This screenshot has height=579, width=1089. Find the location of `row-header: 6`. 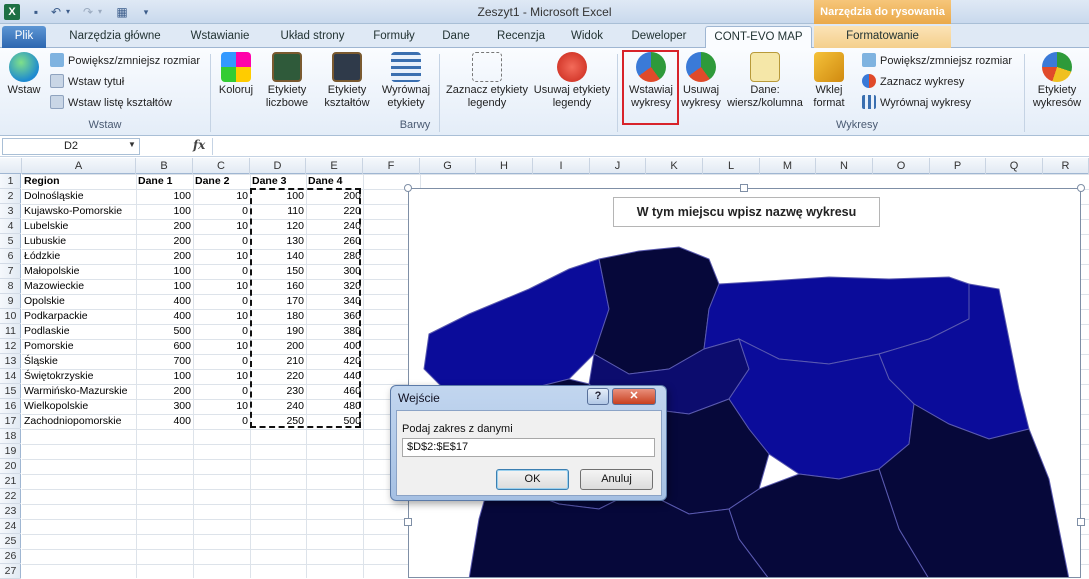

row-header: 6 is located at coordinates (10, 256).